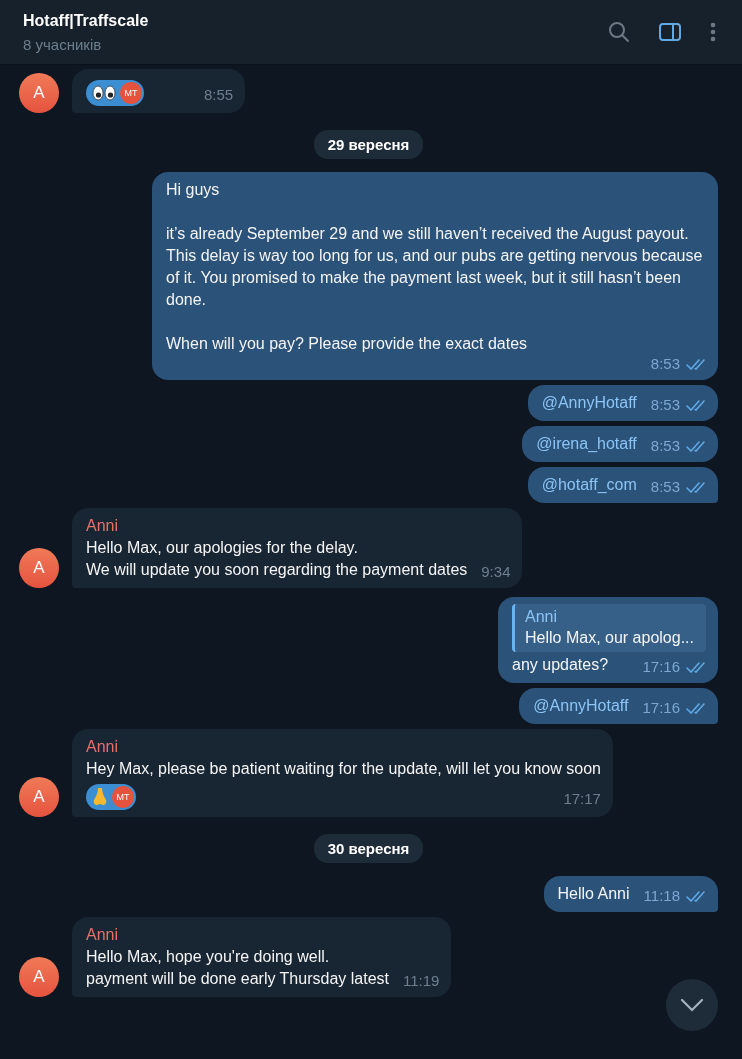 This screenshot has height=1059, width=742. I want to click on search-icon, so click(619, 32).